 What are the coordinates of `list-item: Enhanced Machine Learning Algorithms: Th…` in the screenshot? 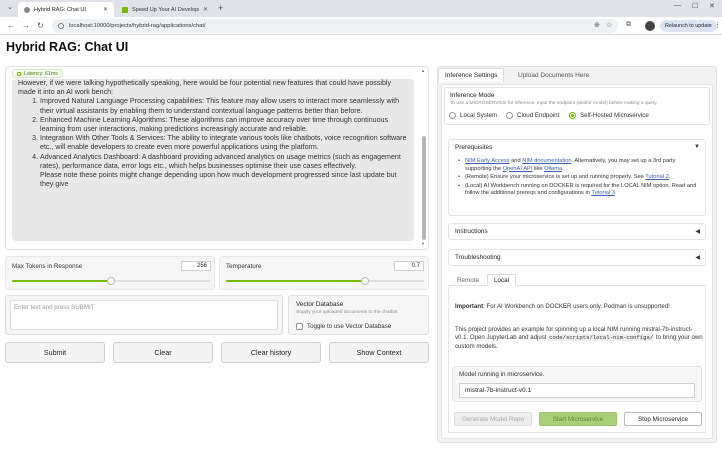 It's located at (224, 125).